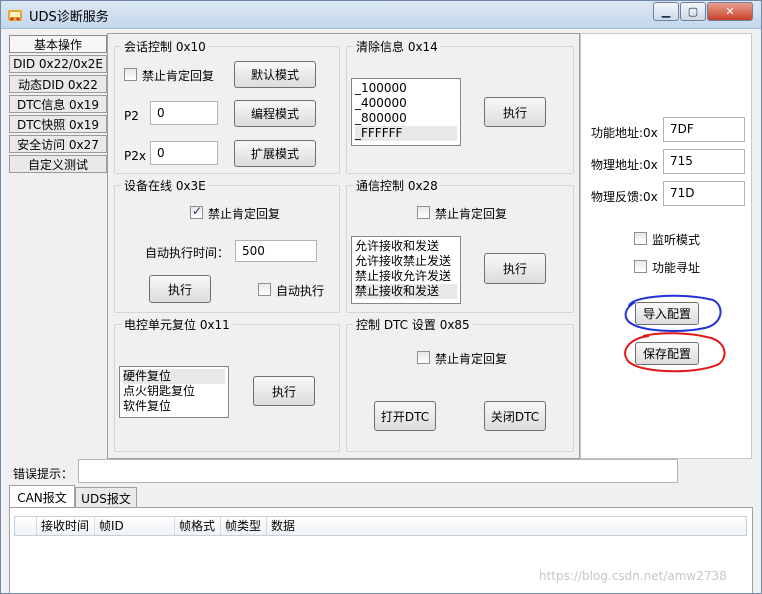  I want to click on auto-exec-label: 自动执行, so click(300, 291).